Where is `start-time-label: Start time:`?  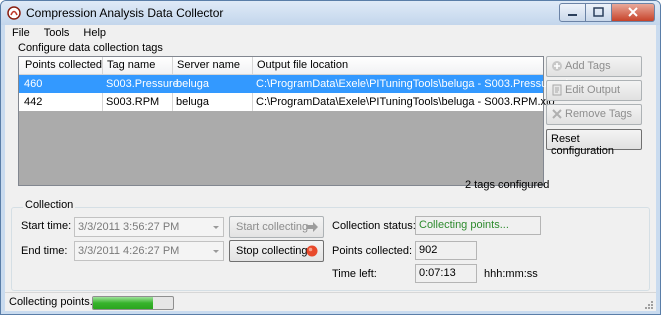
start-time-label: Start time: is located at coordinates (46, 226).